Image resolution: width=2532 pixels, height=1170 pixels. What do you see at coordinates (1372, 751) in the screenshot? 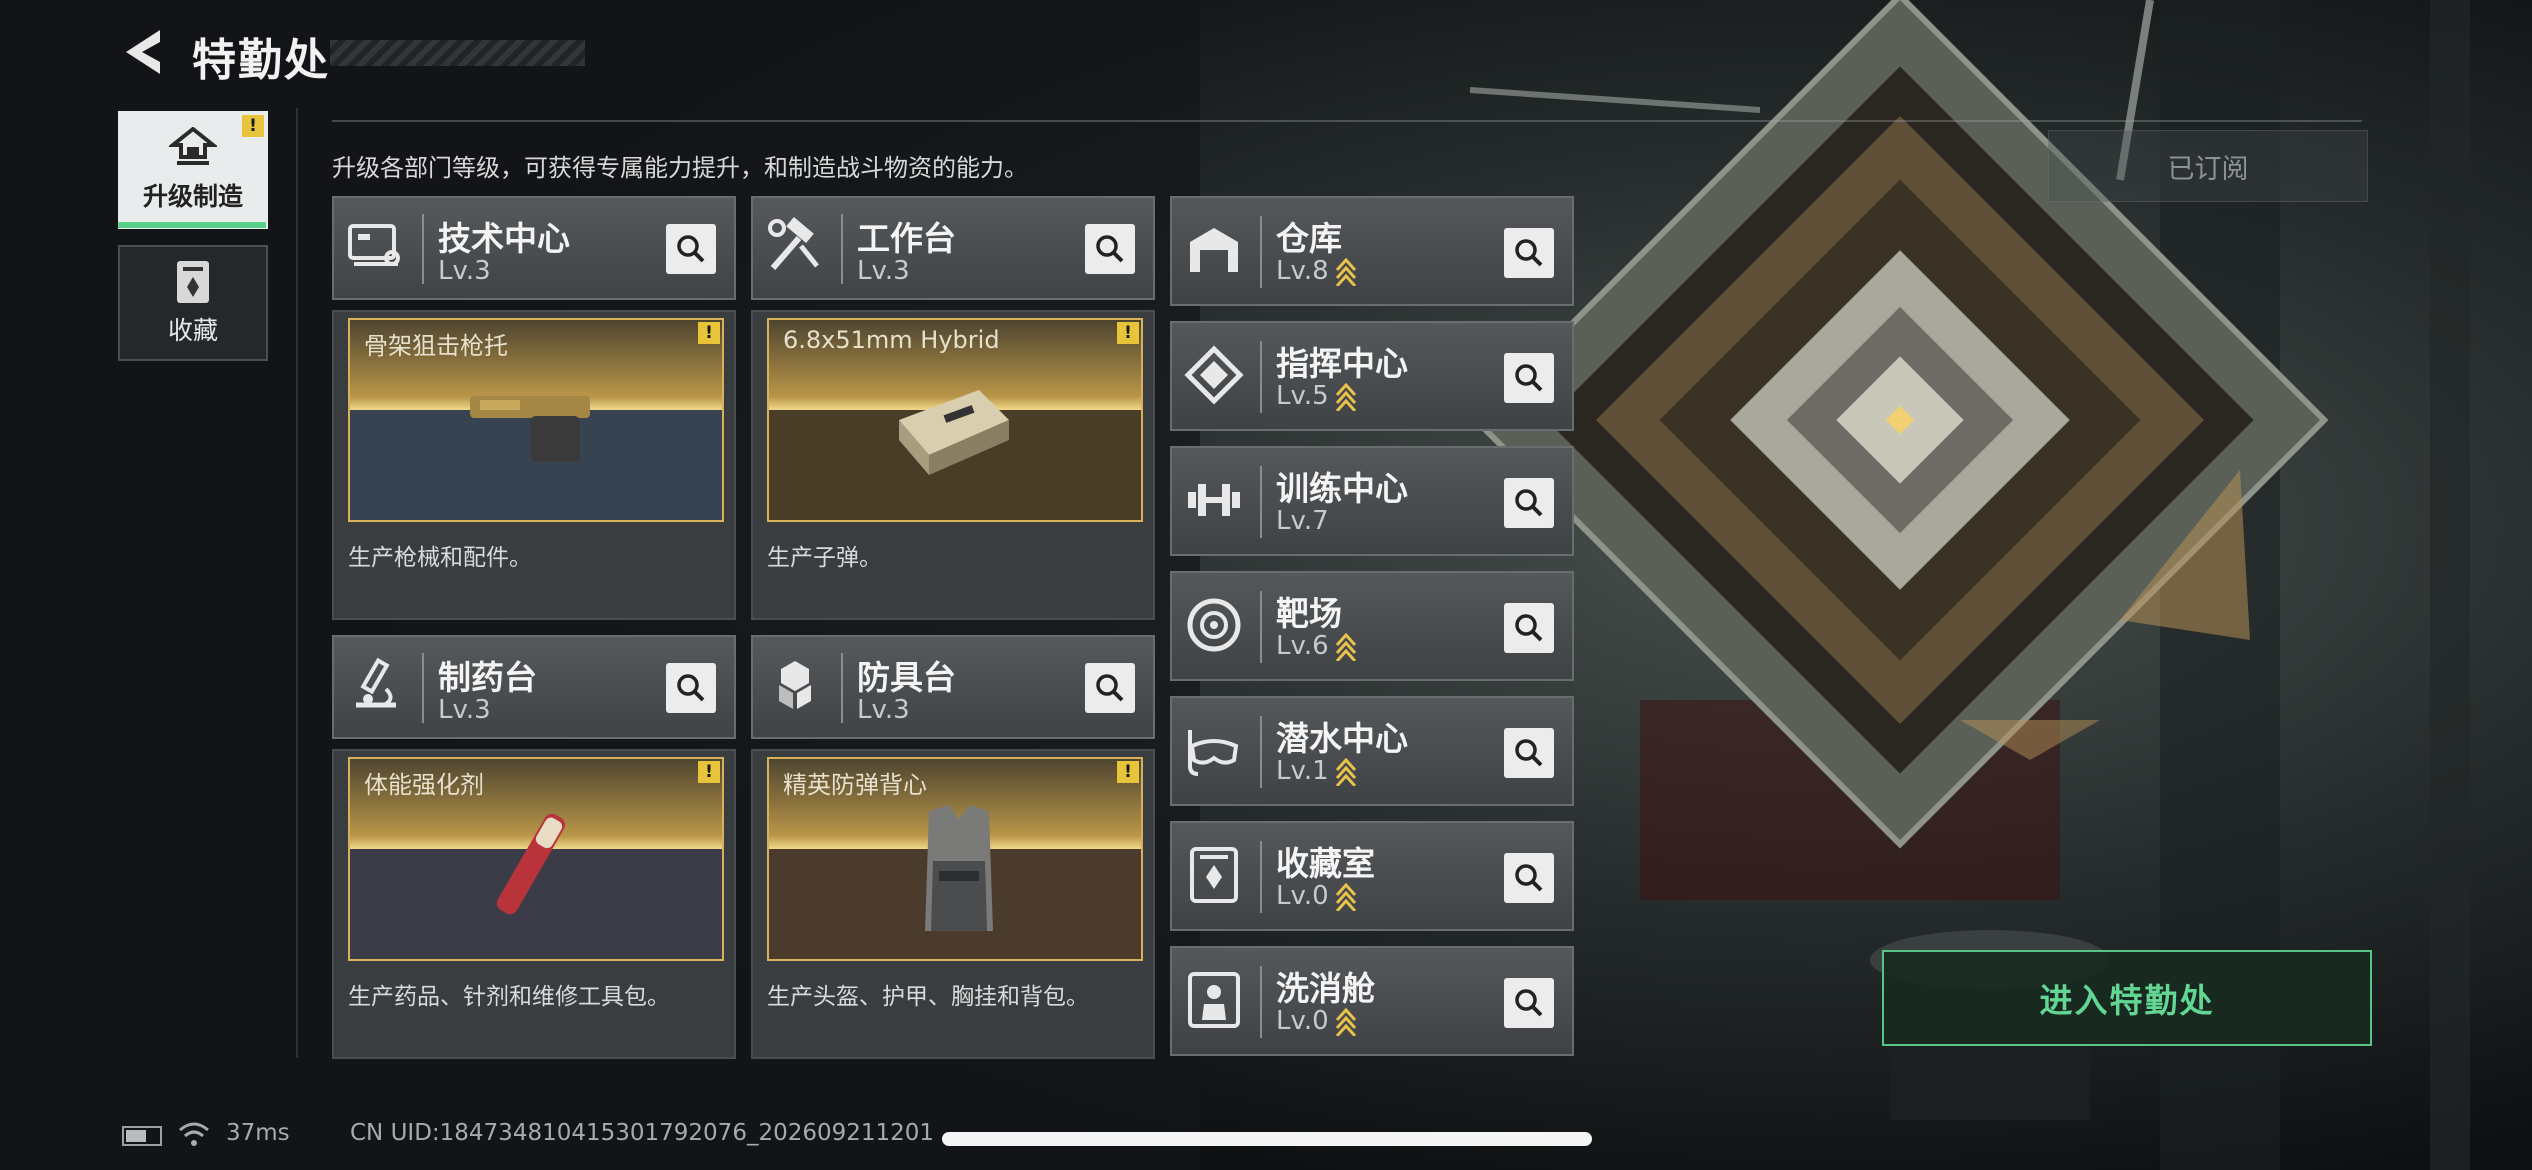
I see `facility-card-diving-center: 潜水中心 Lv.1` at bounding box center [1372, 751].